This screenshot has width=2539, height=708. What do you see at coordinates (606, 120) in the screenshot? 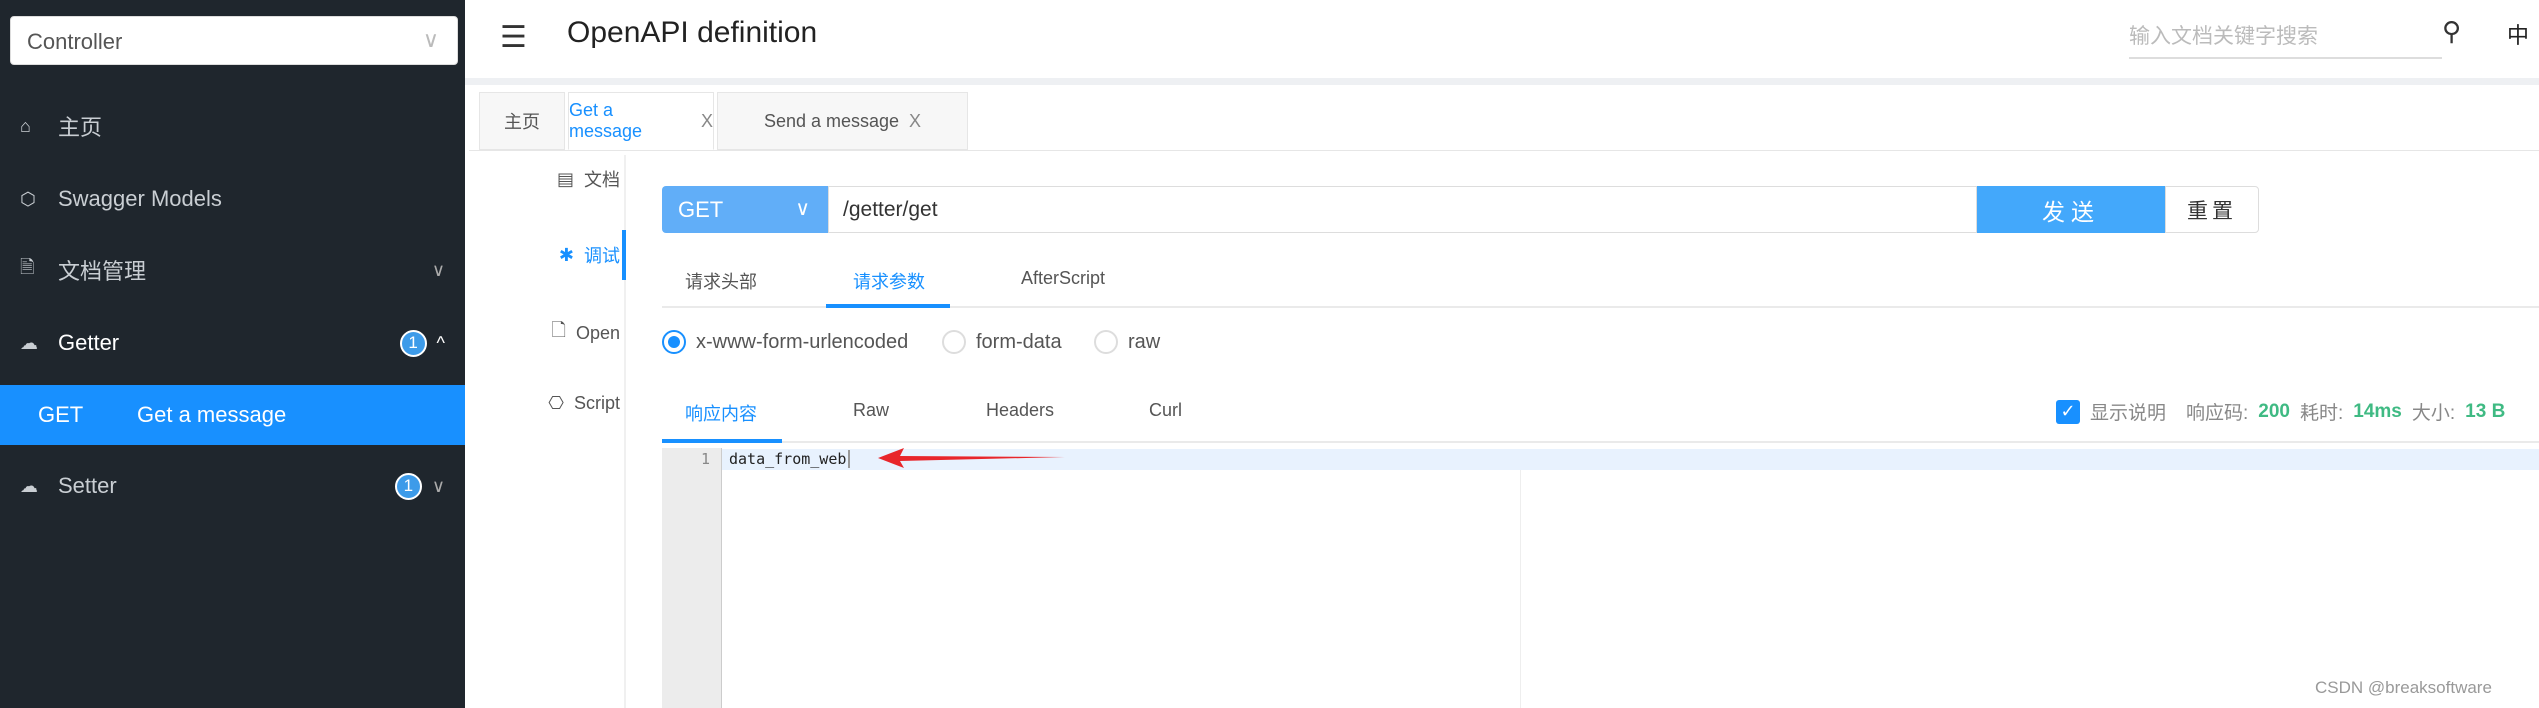
I see `tab-label: Get a message` at bounding box center [606, 120].